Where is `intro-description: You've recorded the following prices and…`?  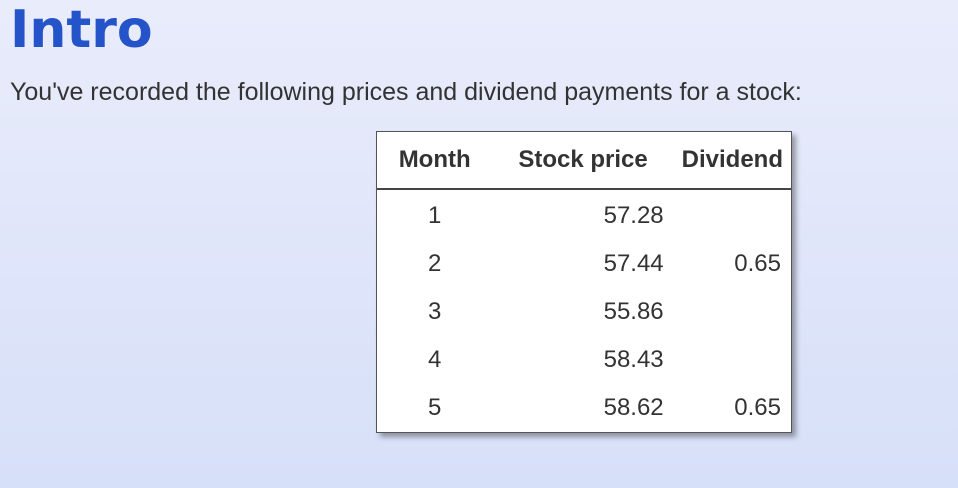
intro-description: You've recorded the following prices and… is located at coordinates (406, 92).